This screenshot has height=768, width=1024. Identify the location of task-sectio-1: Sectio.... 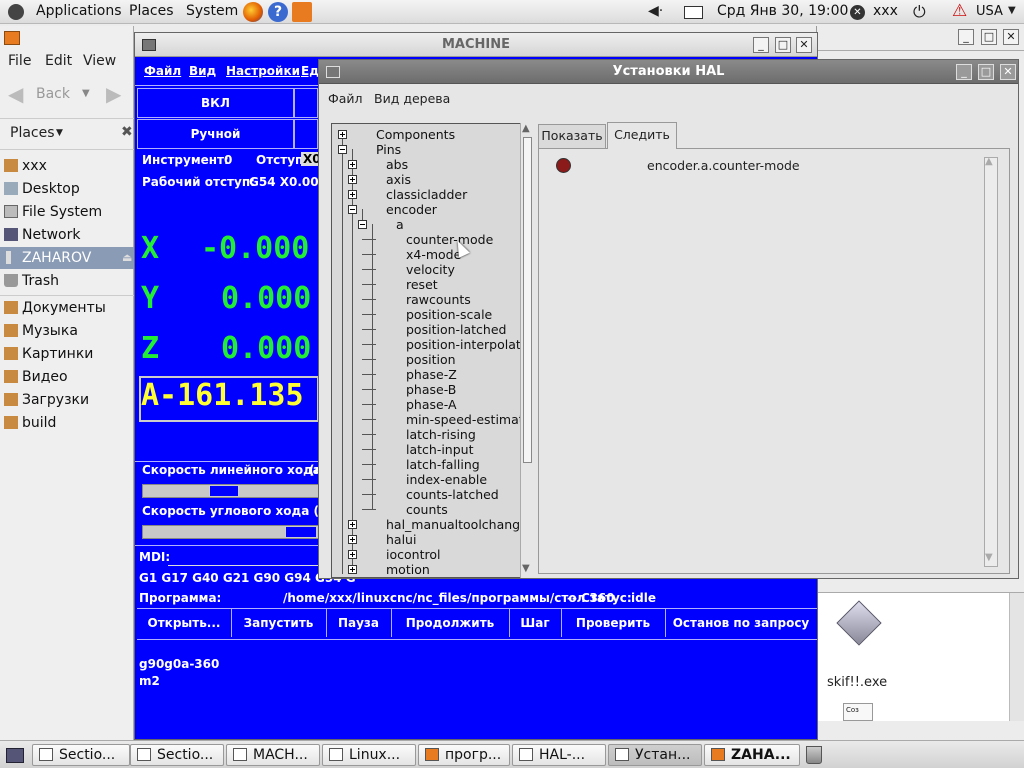
(81, 755).